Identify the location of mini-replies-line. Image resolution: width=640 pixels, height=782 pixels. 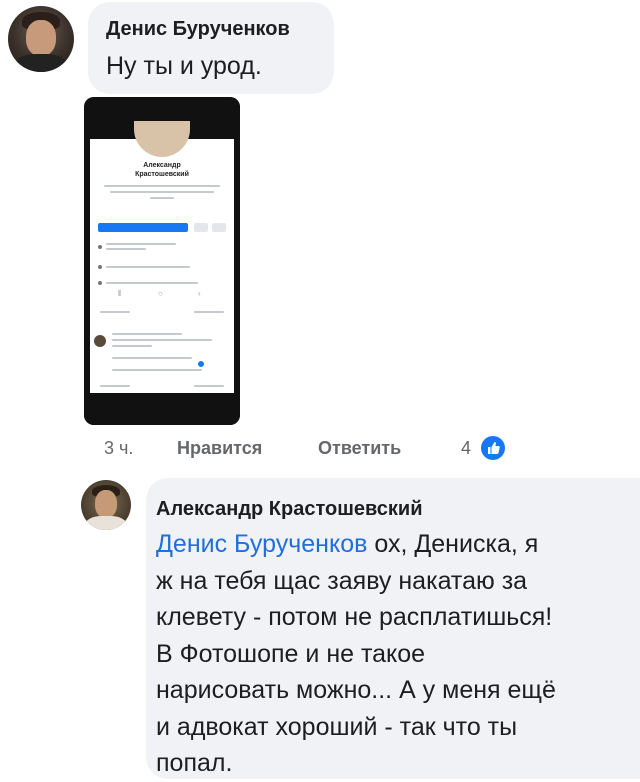
(157, 370).